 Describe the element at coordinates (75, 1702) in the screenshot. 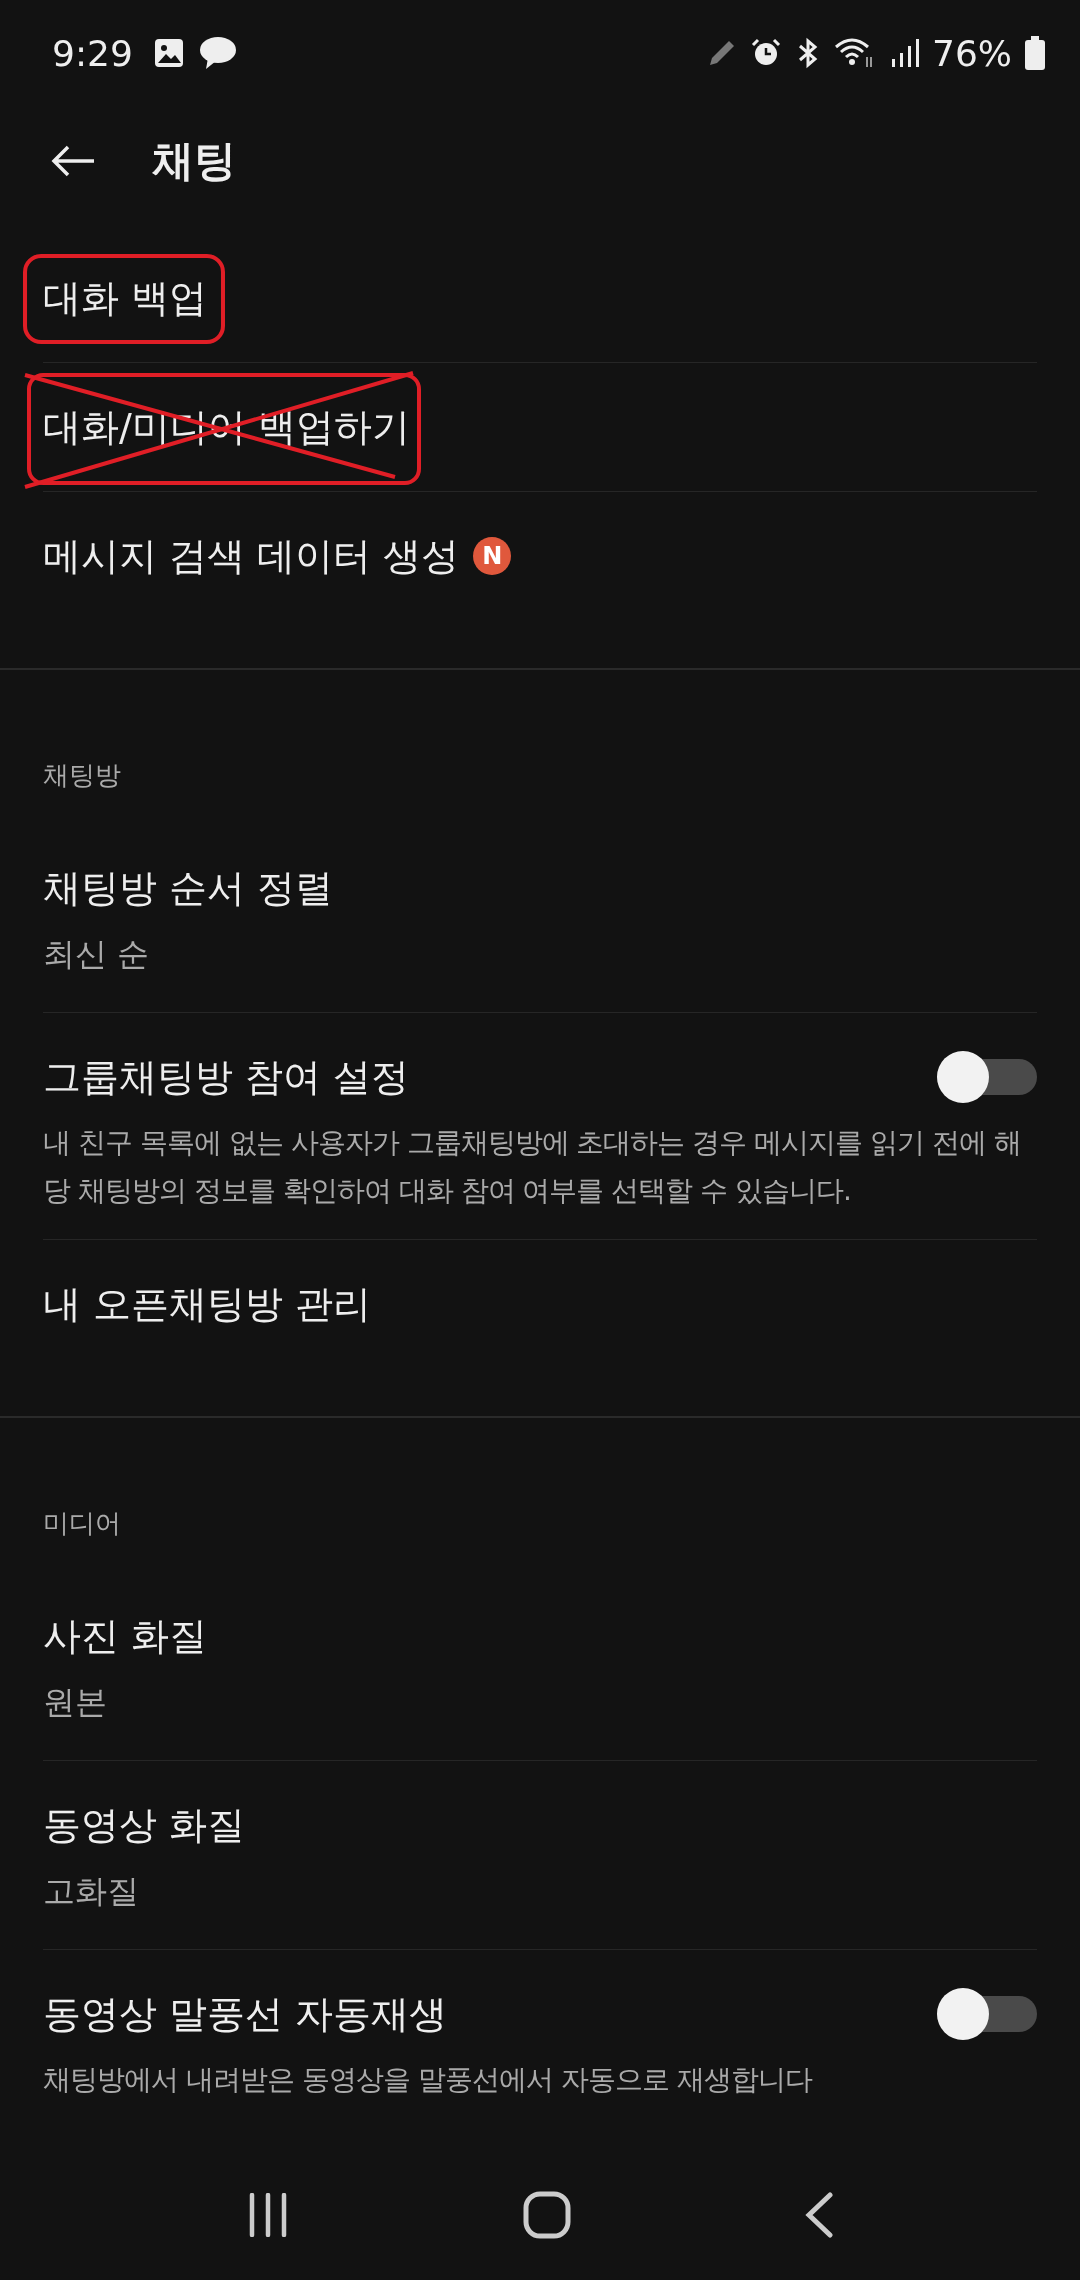

I see `item-value: 원본` at that location.